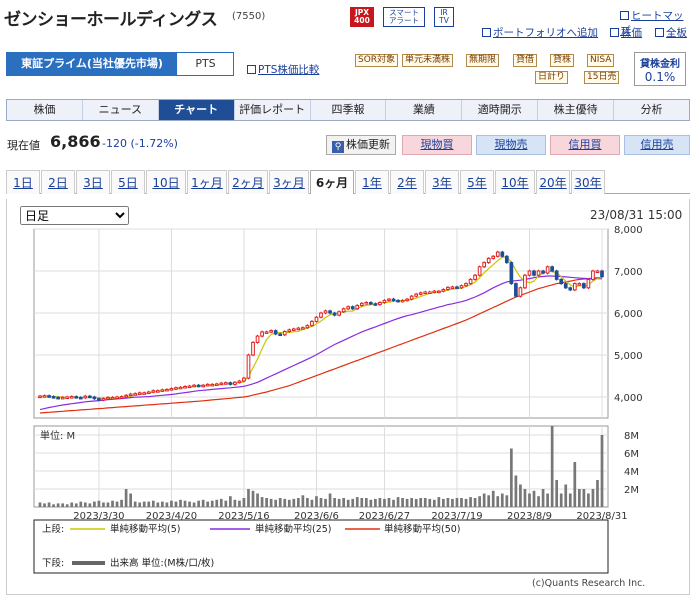 The height and width of the screenshot is (595, 691). Describe the element at coordinates (628, 272) in the screenshot. I see `price-tick-label: 7,000` at that location.